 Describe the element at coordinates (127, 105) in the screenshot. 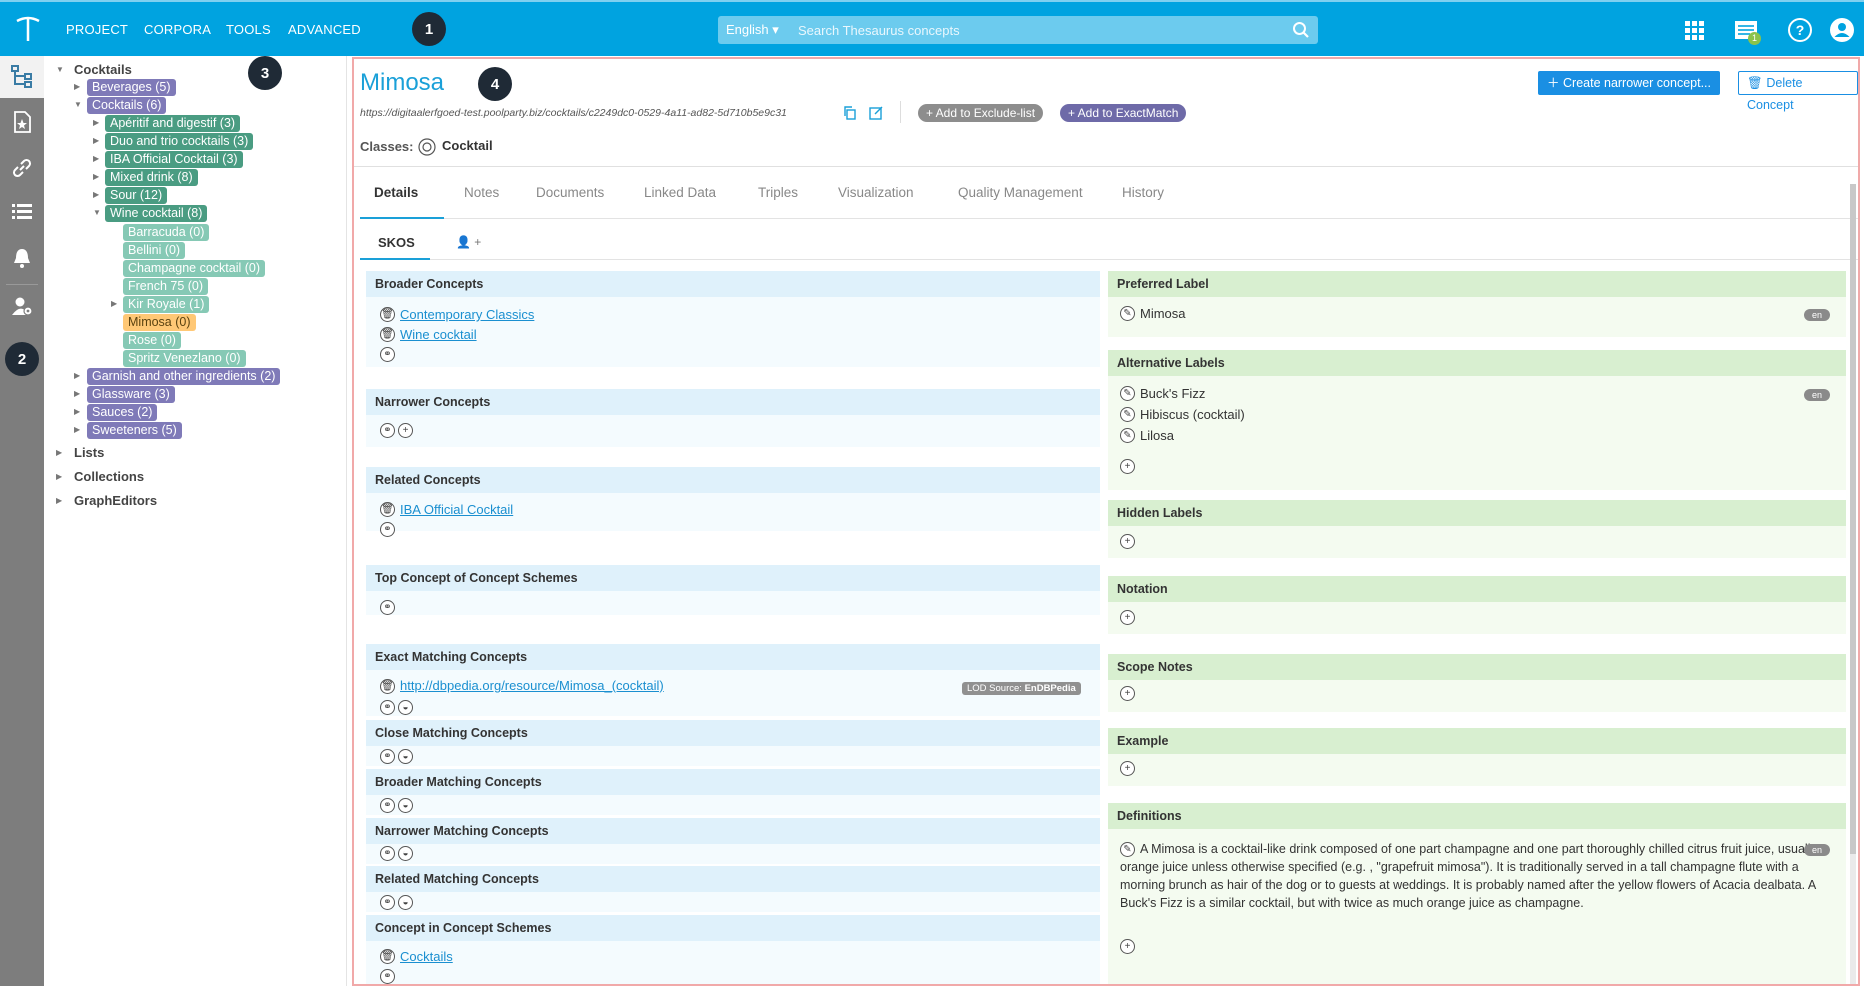

I see `tree-node-cocktails: Cocktails (6)` at that location.